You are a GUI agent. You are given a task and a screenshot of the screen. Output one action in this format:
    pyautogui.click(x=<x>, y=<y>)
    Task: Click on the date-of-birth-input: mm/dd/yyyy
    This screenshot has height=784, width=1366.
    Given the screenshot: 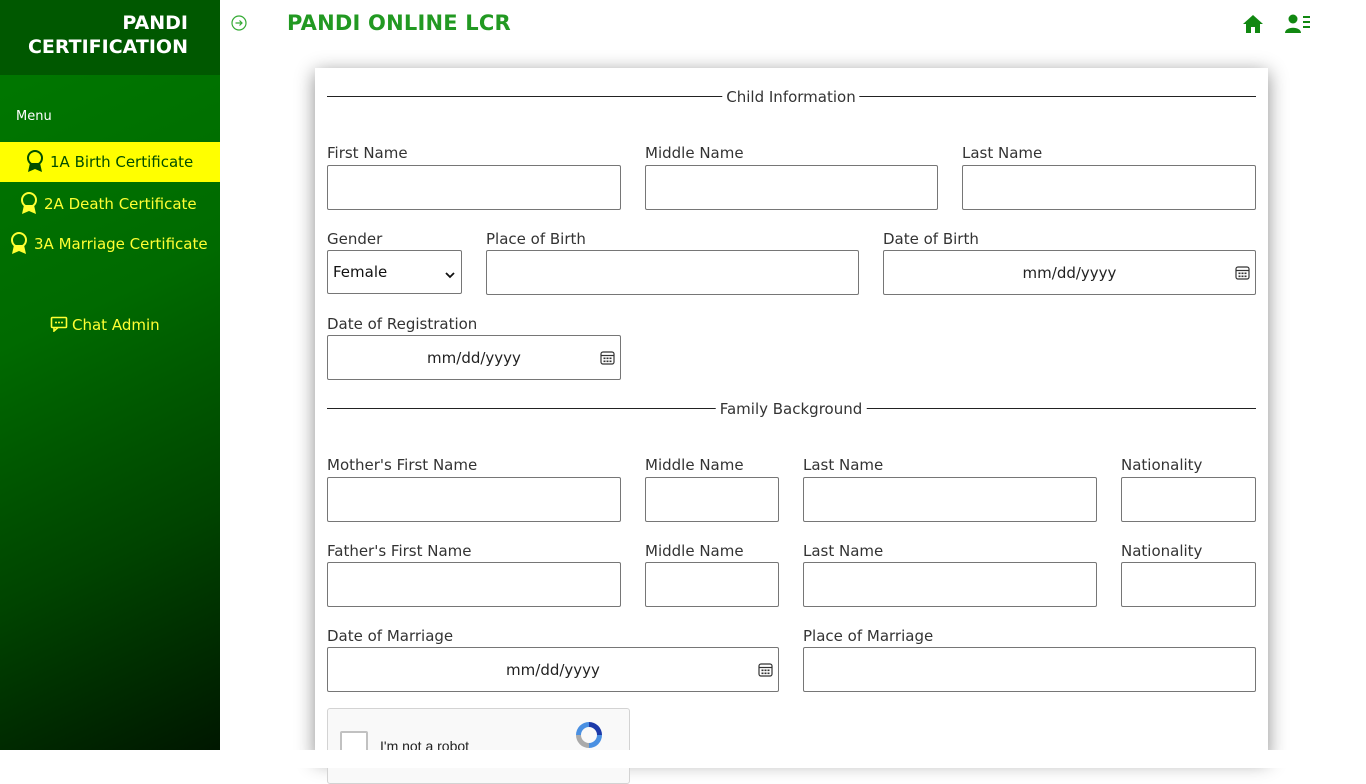 What is the action you would take?
    pyautogui.click(x=1069, y=272)
    